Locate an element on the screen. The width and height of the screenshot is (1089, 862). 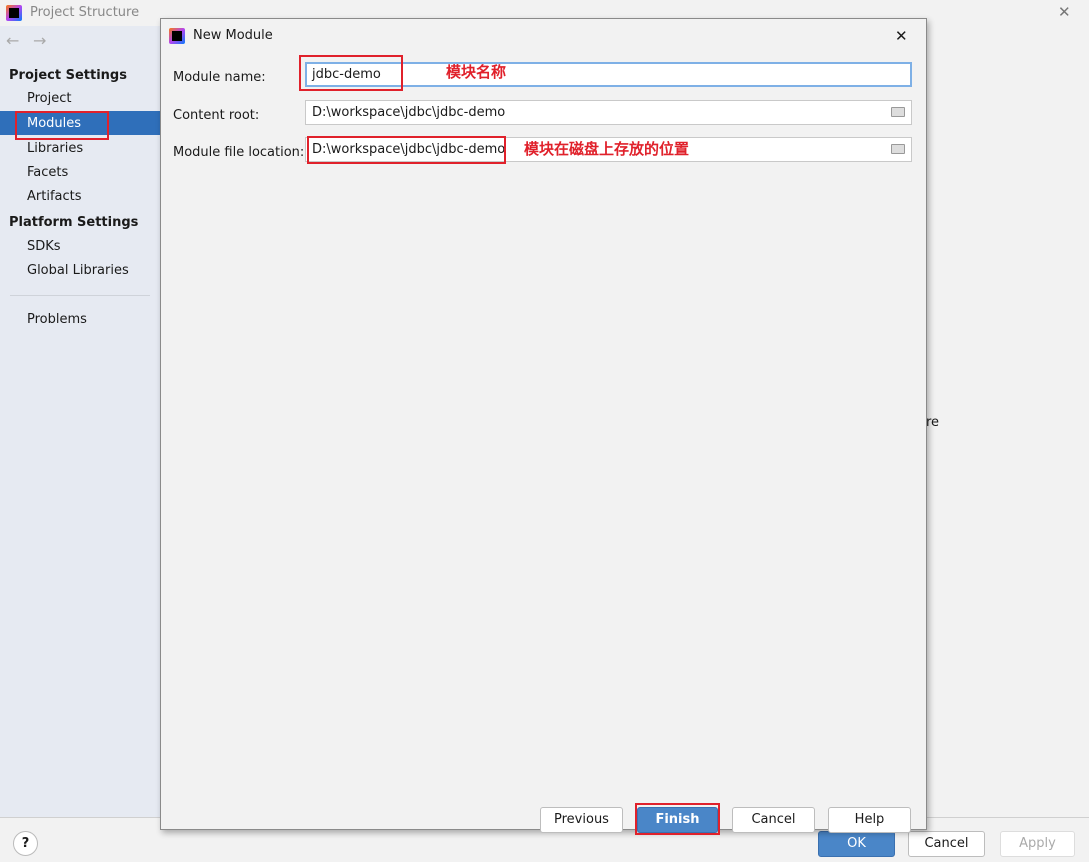
help-icon: ? is located at coordinates (25, 843).